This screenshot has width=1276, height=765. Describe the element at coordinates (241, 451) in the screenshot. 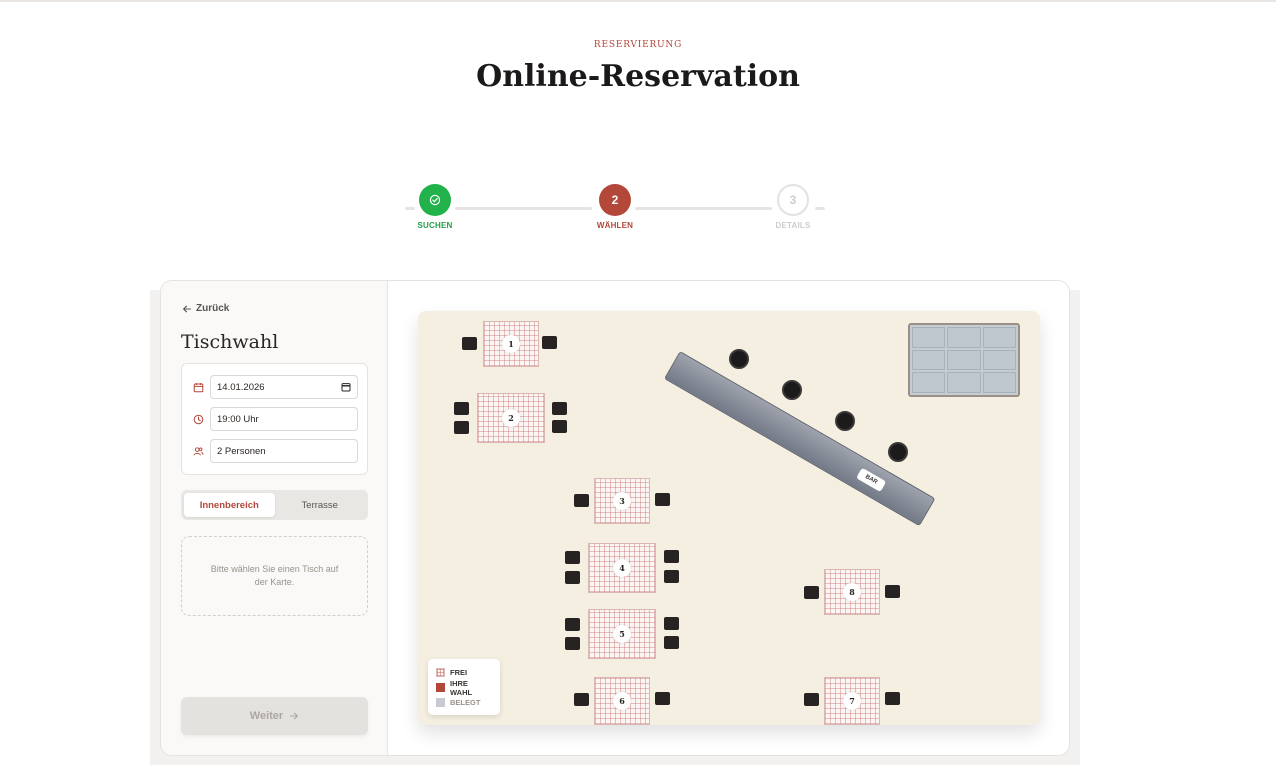

I see `guests-value: 2 Personen` at that location.